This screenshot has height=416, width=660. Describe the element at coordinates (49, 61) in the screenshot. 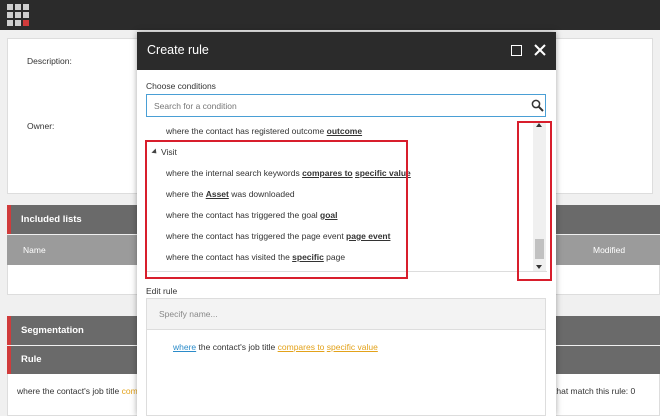

I see `description-label: Description:` at that location.